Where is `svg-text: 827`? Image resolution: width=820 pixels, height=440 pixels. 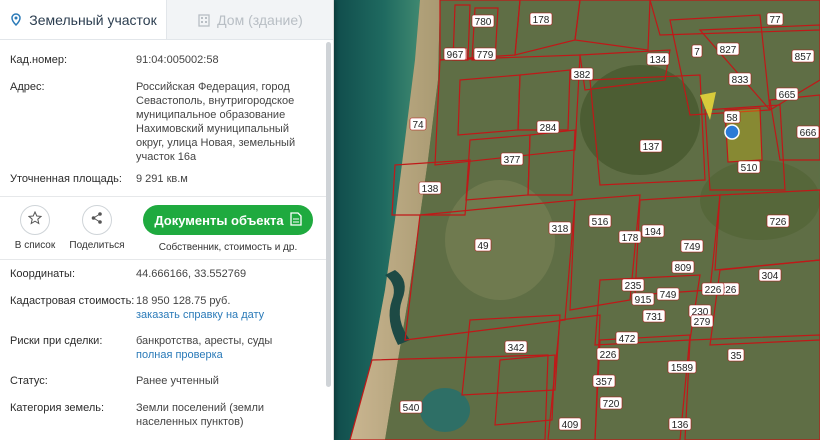 svg-text: 827 is located at coordinates (728, 50).